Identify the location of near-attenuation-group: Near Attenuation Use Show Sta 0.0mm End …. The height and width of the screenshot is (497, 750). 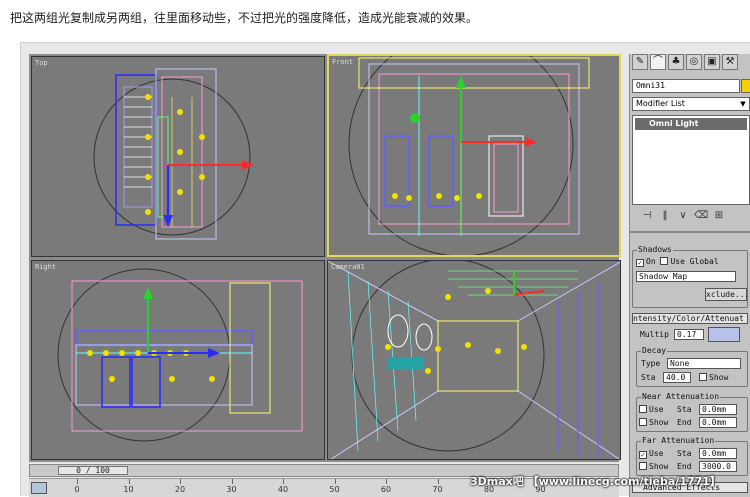
(692, 412).